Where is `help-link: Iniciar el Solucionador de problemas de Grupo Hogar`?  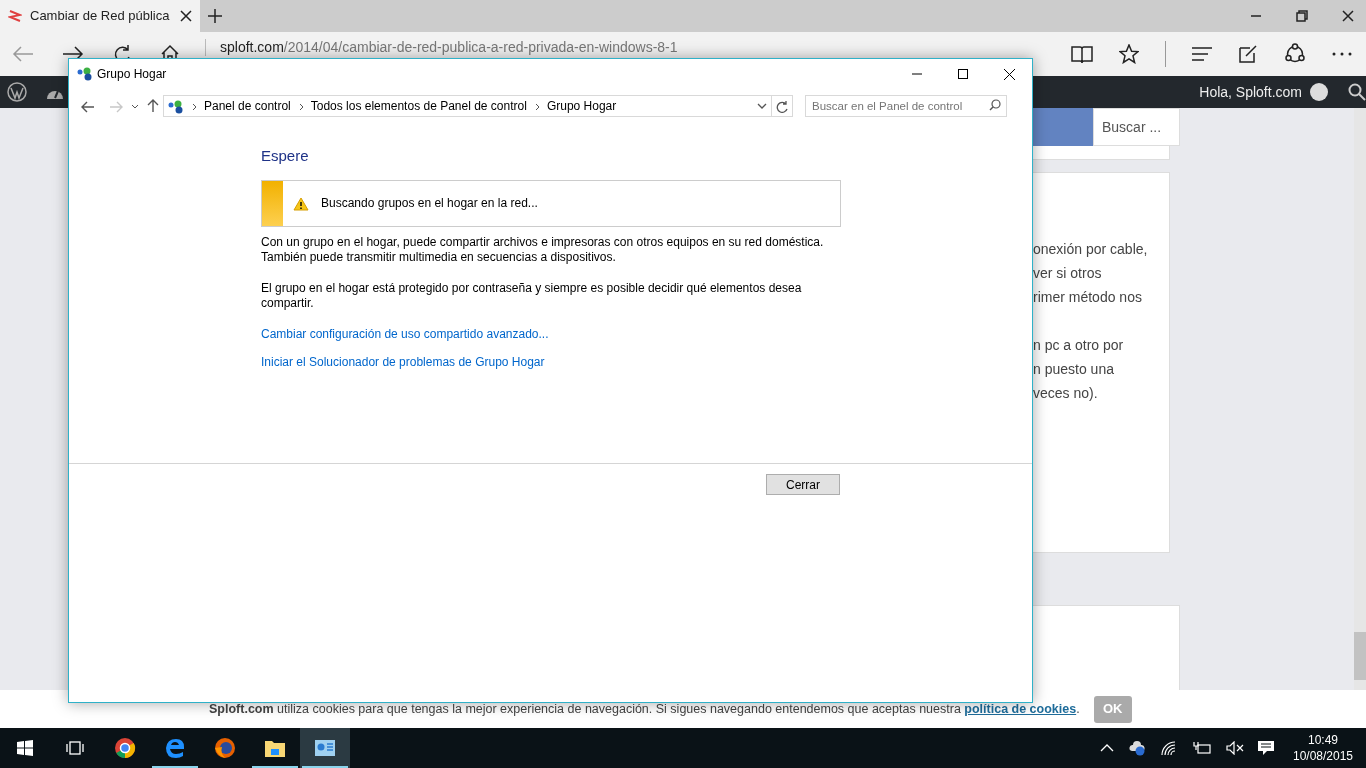
help-link: Iniciar el Solucionador de problemas de Grupo Hogar is located at coordinates (403, 361).